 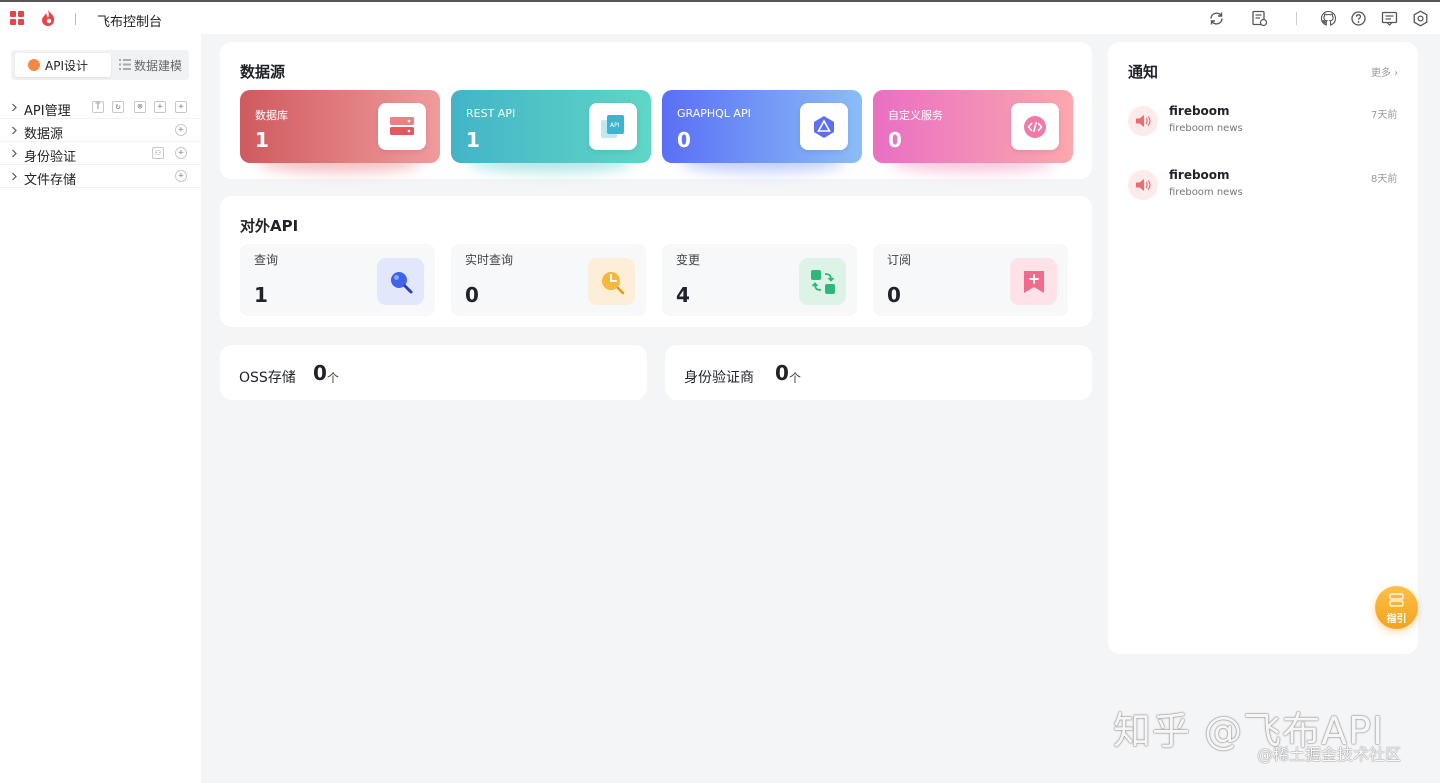 What do you see at coordinates (100, 408) in the screenshot?
I see `sidebar: API设计 数据建模 API管理 T ↻ ⊗ + + 数据源 + 身份验证 ⚇` at bounding box center [100, 408].